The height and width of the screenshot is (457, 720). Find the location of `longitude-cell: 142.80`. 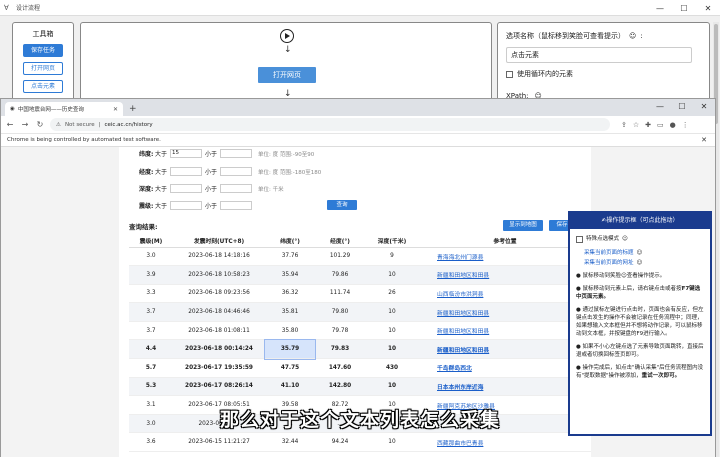

longitude-cell: 142.80 is located at coordinates (340, 387).